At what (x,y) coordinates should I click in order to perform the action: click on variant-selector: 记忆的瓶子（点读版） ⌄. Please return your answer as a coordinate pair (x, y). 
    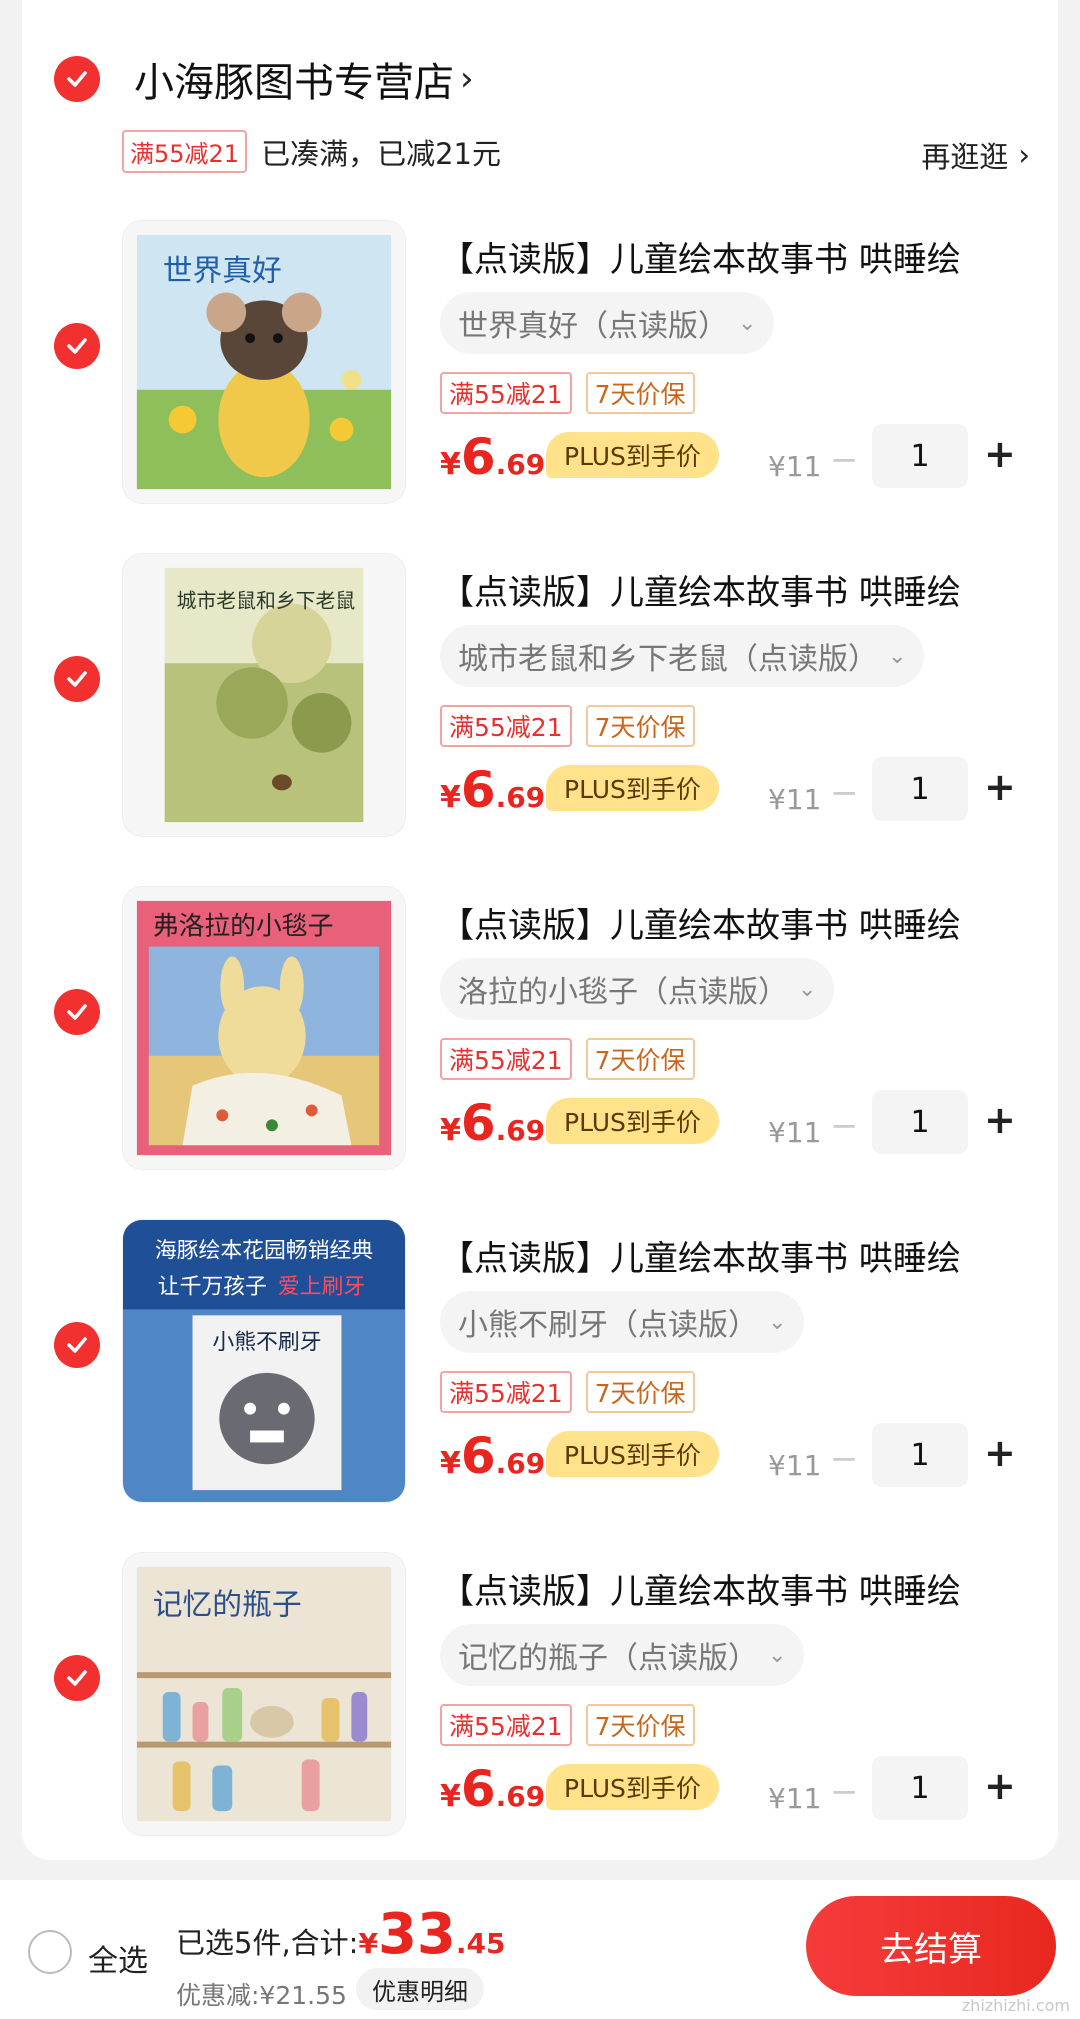
    Looking at the image, I should click on (622, 1655).